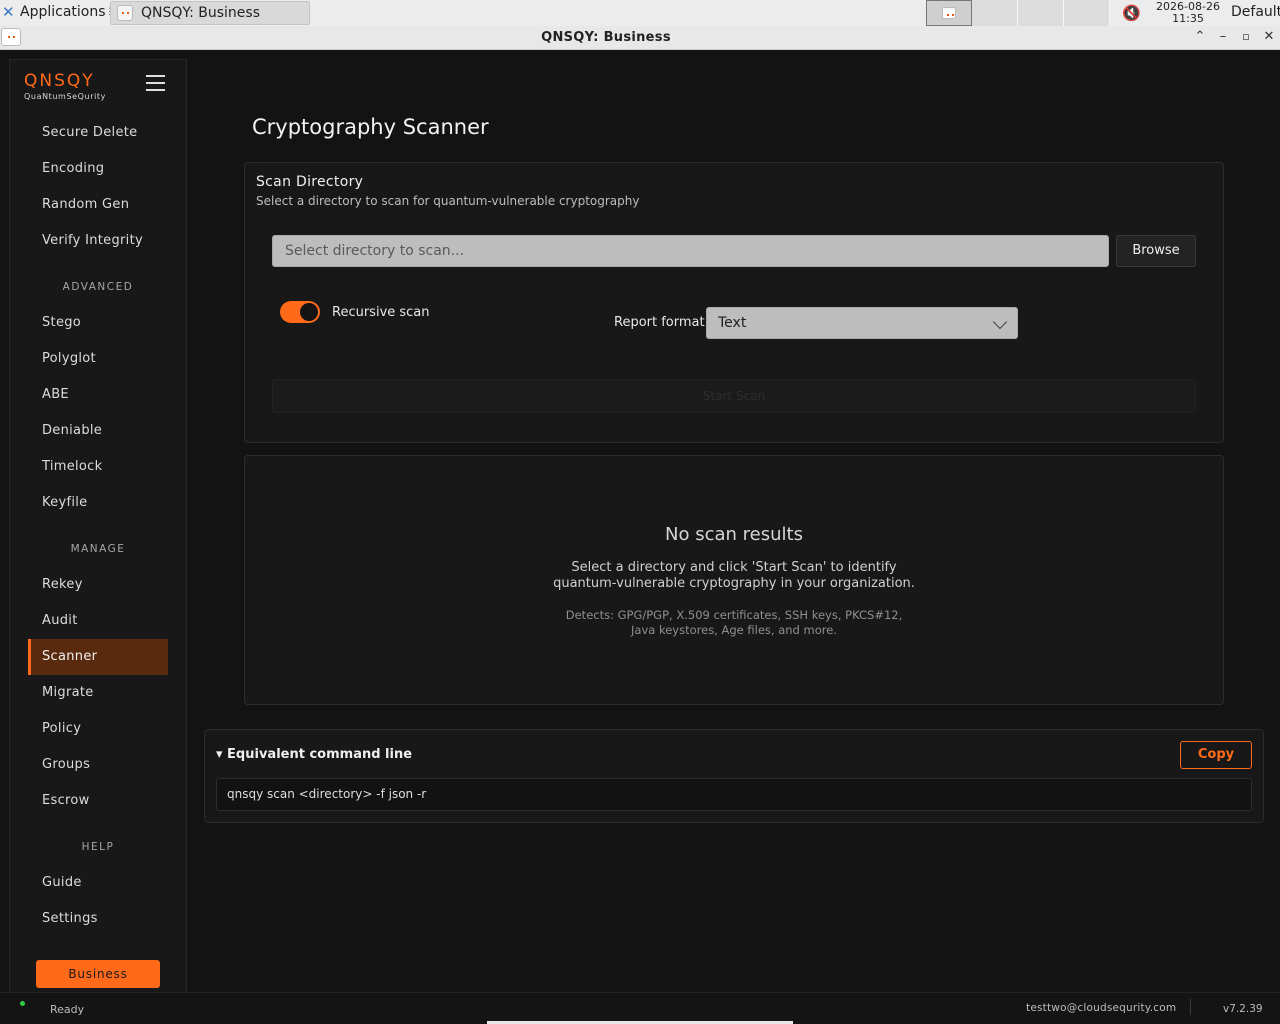  What do you see at coordinates (1156, 251) in the screenshot?
I see `browse-button: Browse` at bounding box center [1156, 251].